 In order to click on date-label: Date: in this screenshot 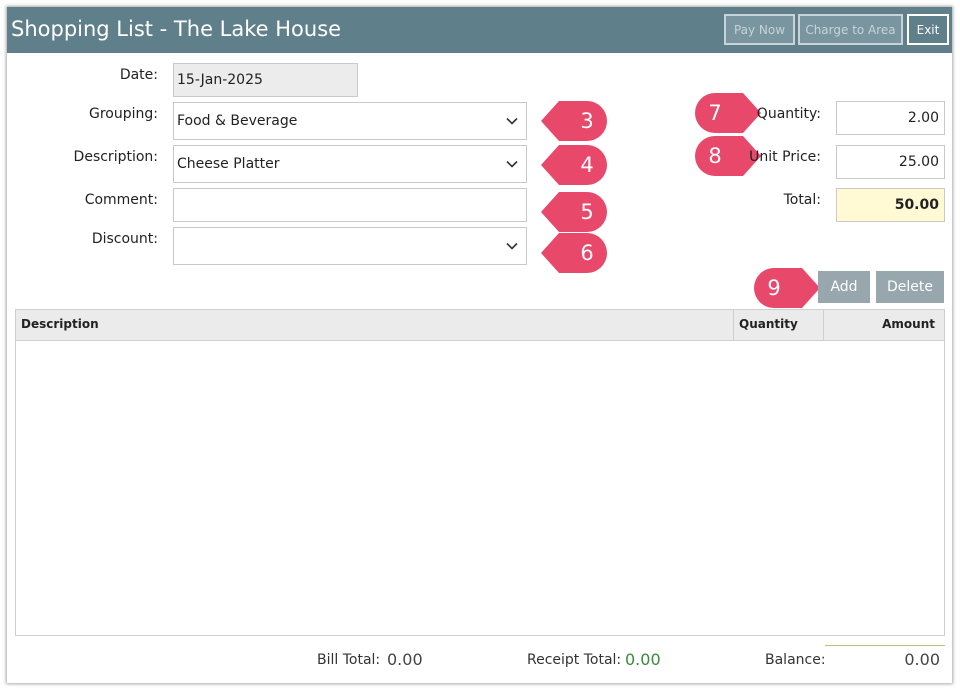, I will do `click(138, 75)`.